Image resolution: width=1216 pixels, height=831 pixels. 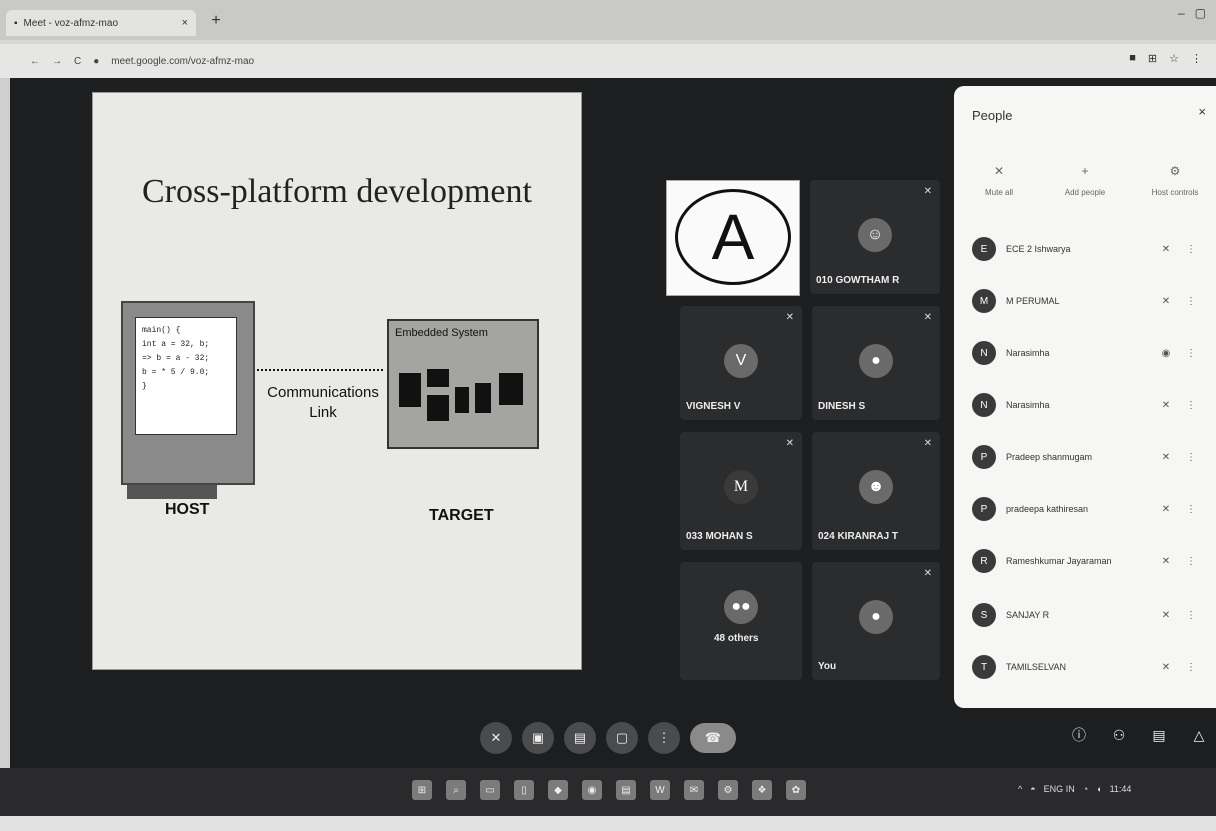 What do you see at coordinates (1028, 353) in the screenshot?
I see `participant-name: Narasimha` at bounding box center [1028, 353].